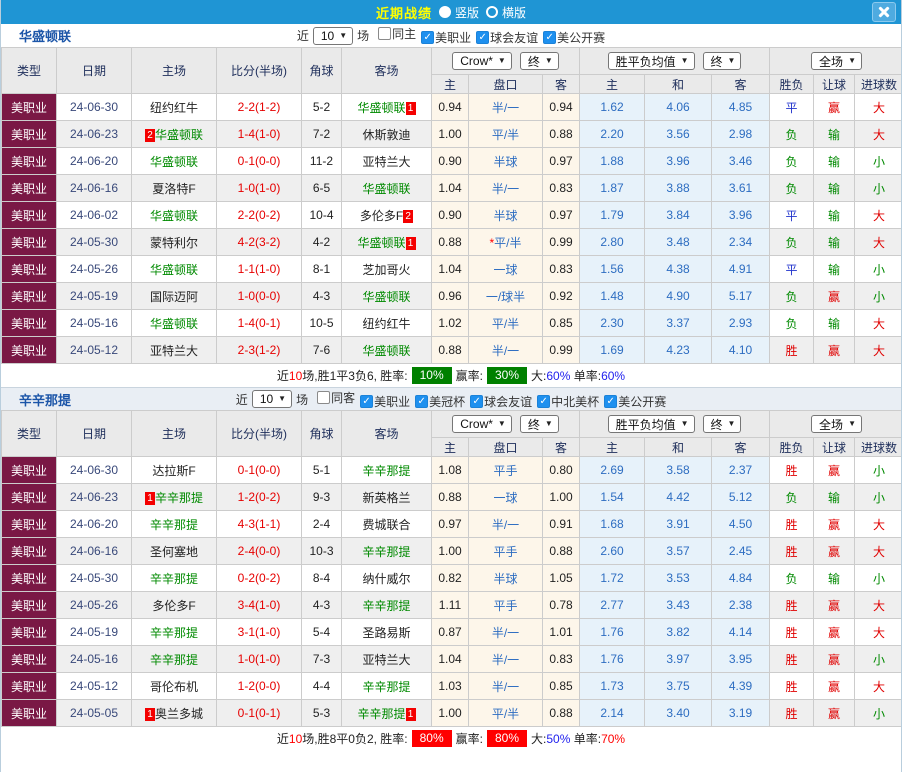  What do you see at coordinates (612, 269) in the screenshot?
I see `euro-home-odds: 1.56` at bounding box center [612, 269].